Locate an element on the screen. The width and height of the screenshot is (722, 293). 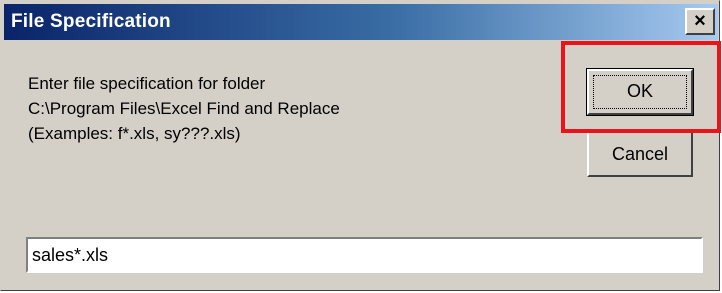
cancel-button: Cancel is located at coordinates (640, 154).